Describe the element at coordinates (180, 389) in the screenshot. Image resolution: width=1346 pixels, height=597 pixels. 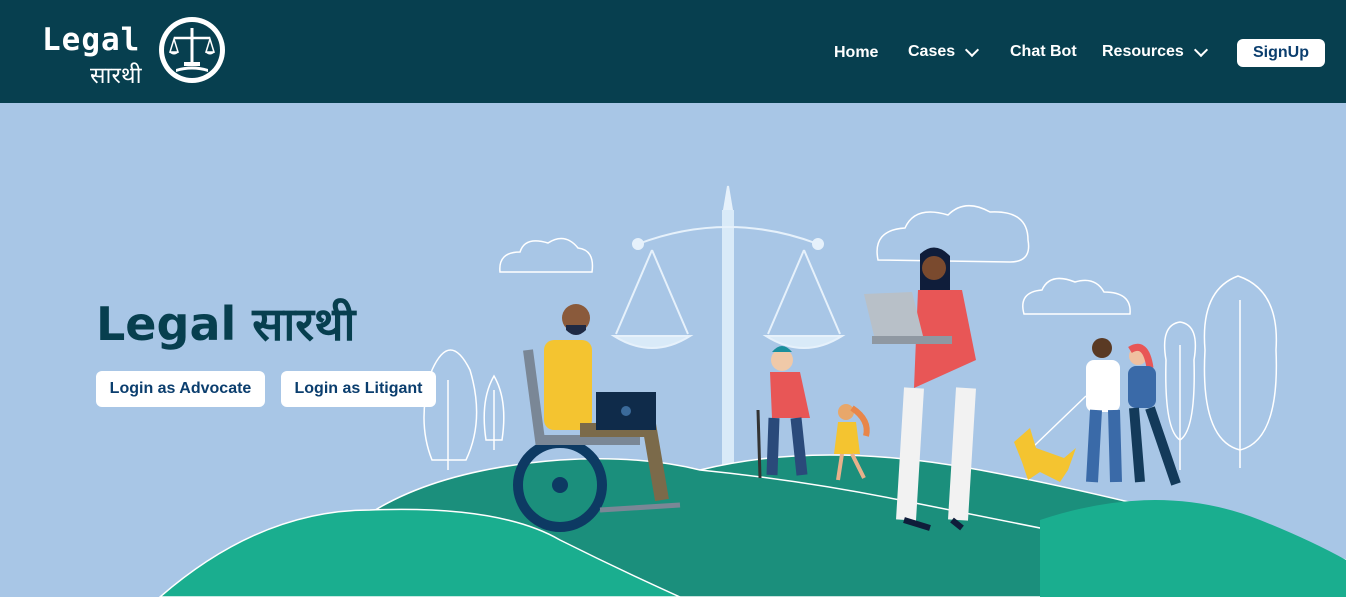
I see `login-advocate-button: Login as Advocate` at that location.